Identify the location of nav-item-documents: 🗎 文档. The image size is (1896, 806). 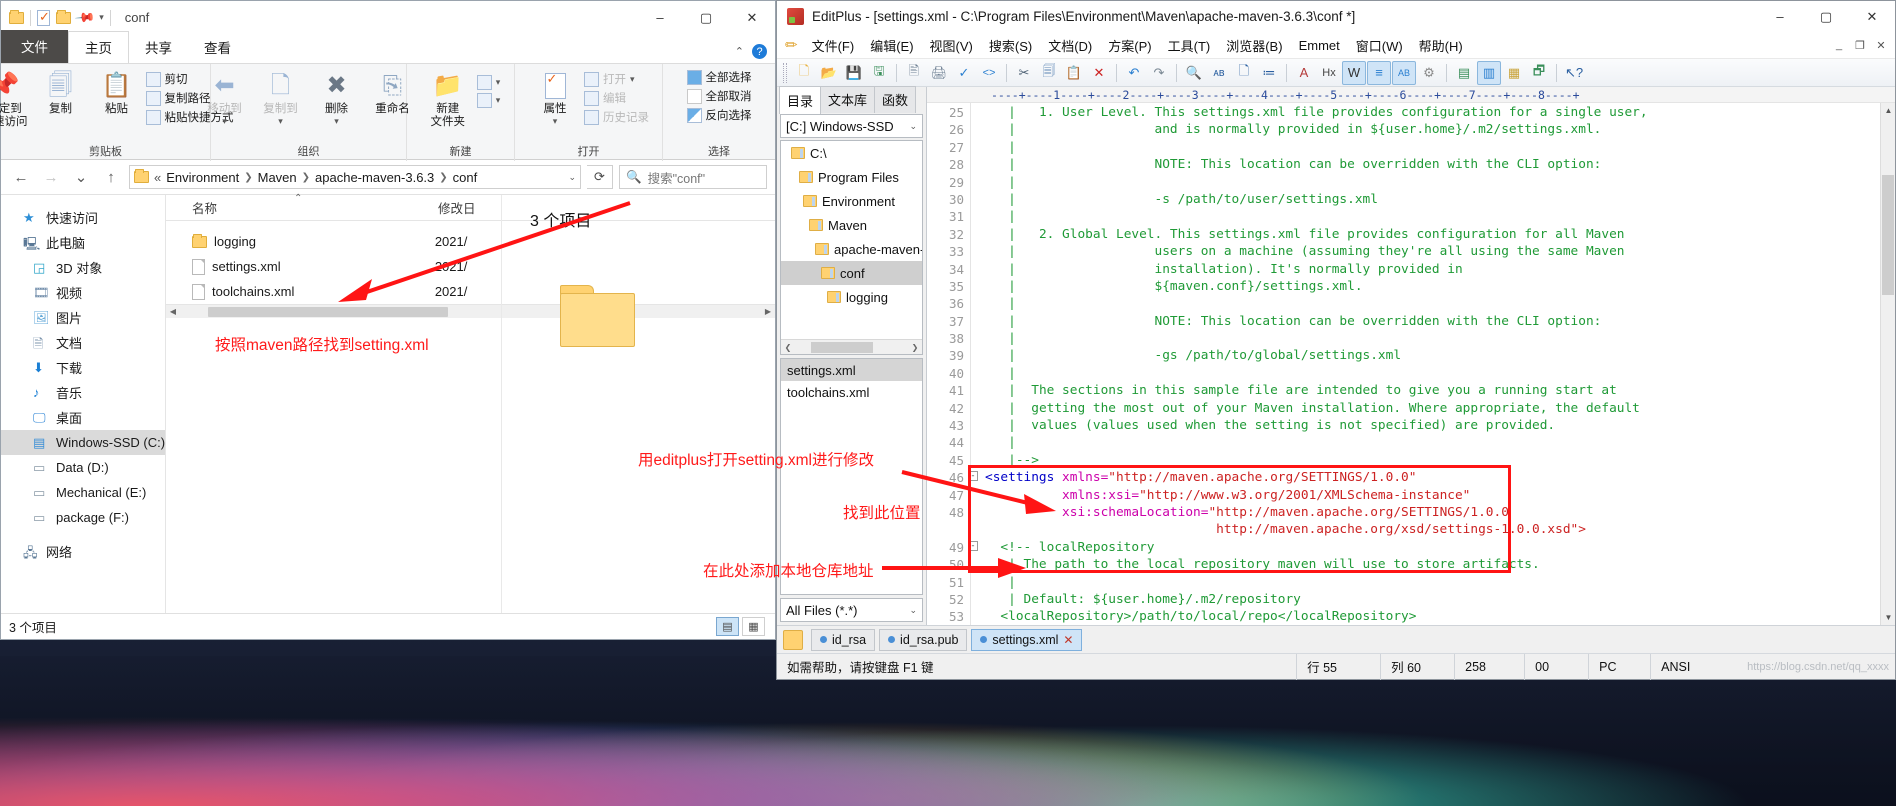
(83, 342).